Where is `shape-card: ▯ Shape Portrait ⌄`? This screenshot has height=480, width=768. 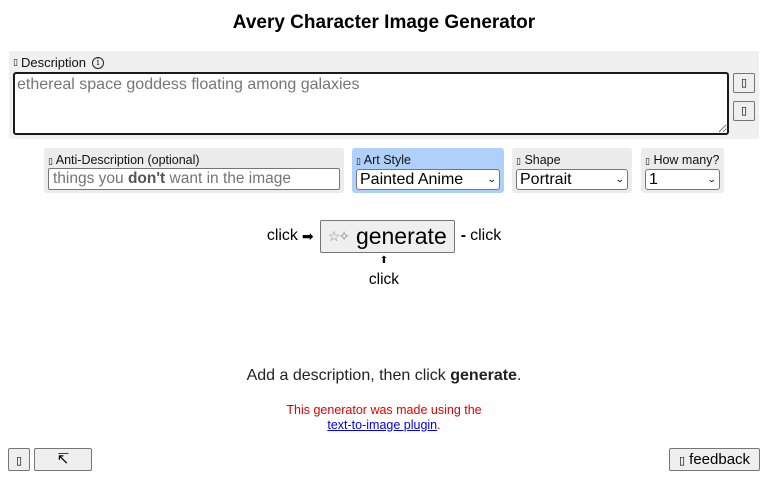
shape-card: ▯ Shape Portrait ⌄ is located at coordinates (572, 170).